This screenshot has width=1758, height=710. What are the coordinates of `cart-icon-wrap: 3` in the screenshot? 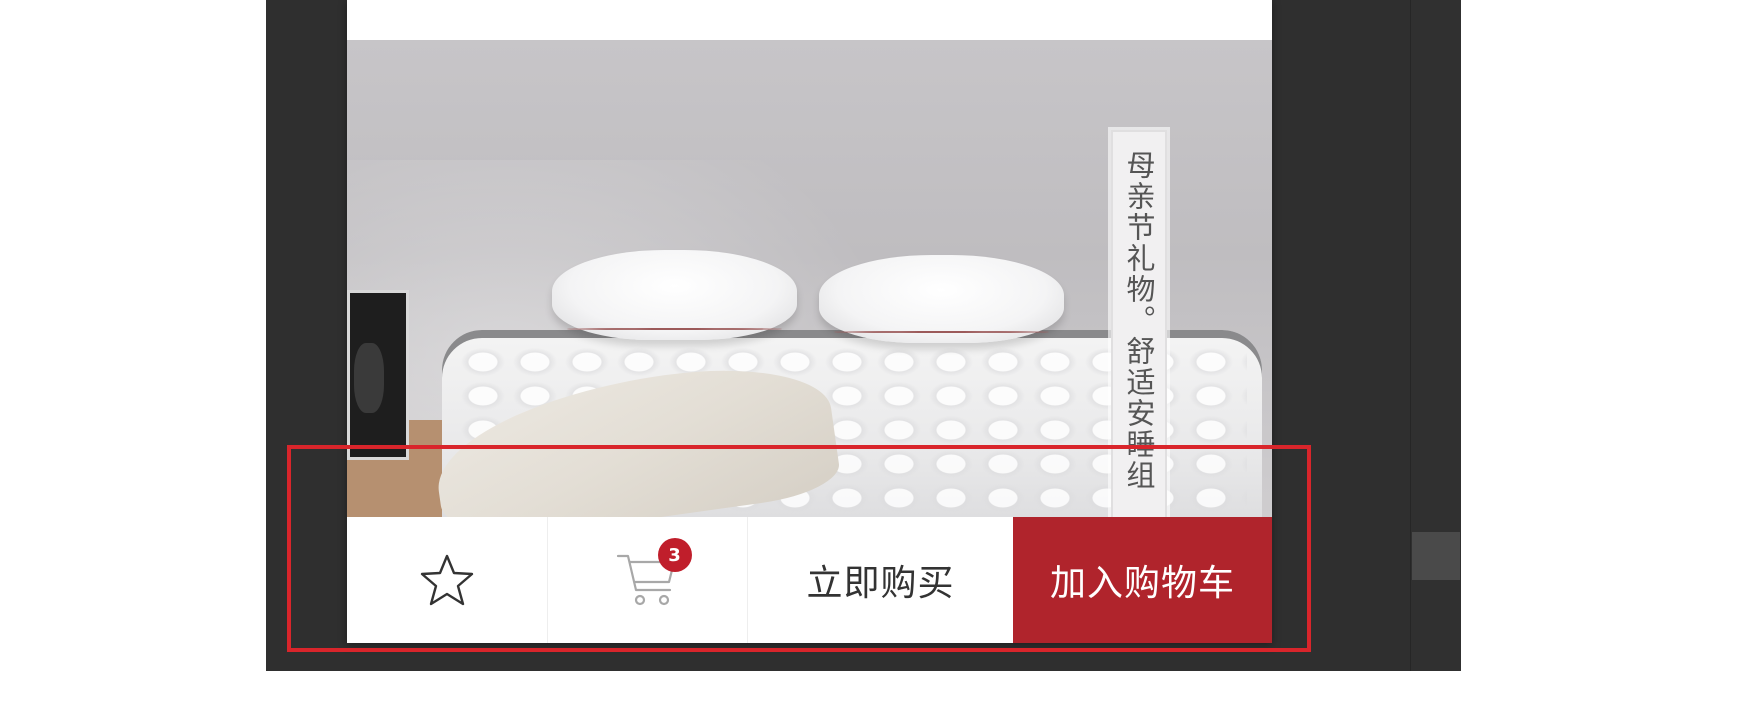 It's located at (653, 574).